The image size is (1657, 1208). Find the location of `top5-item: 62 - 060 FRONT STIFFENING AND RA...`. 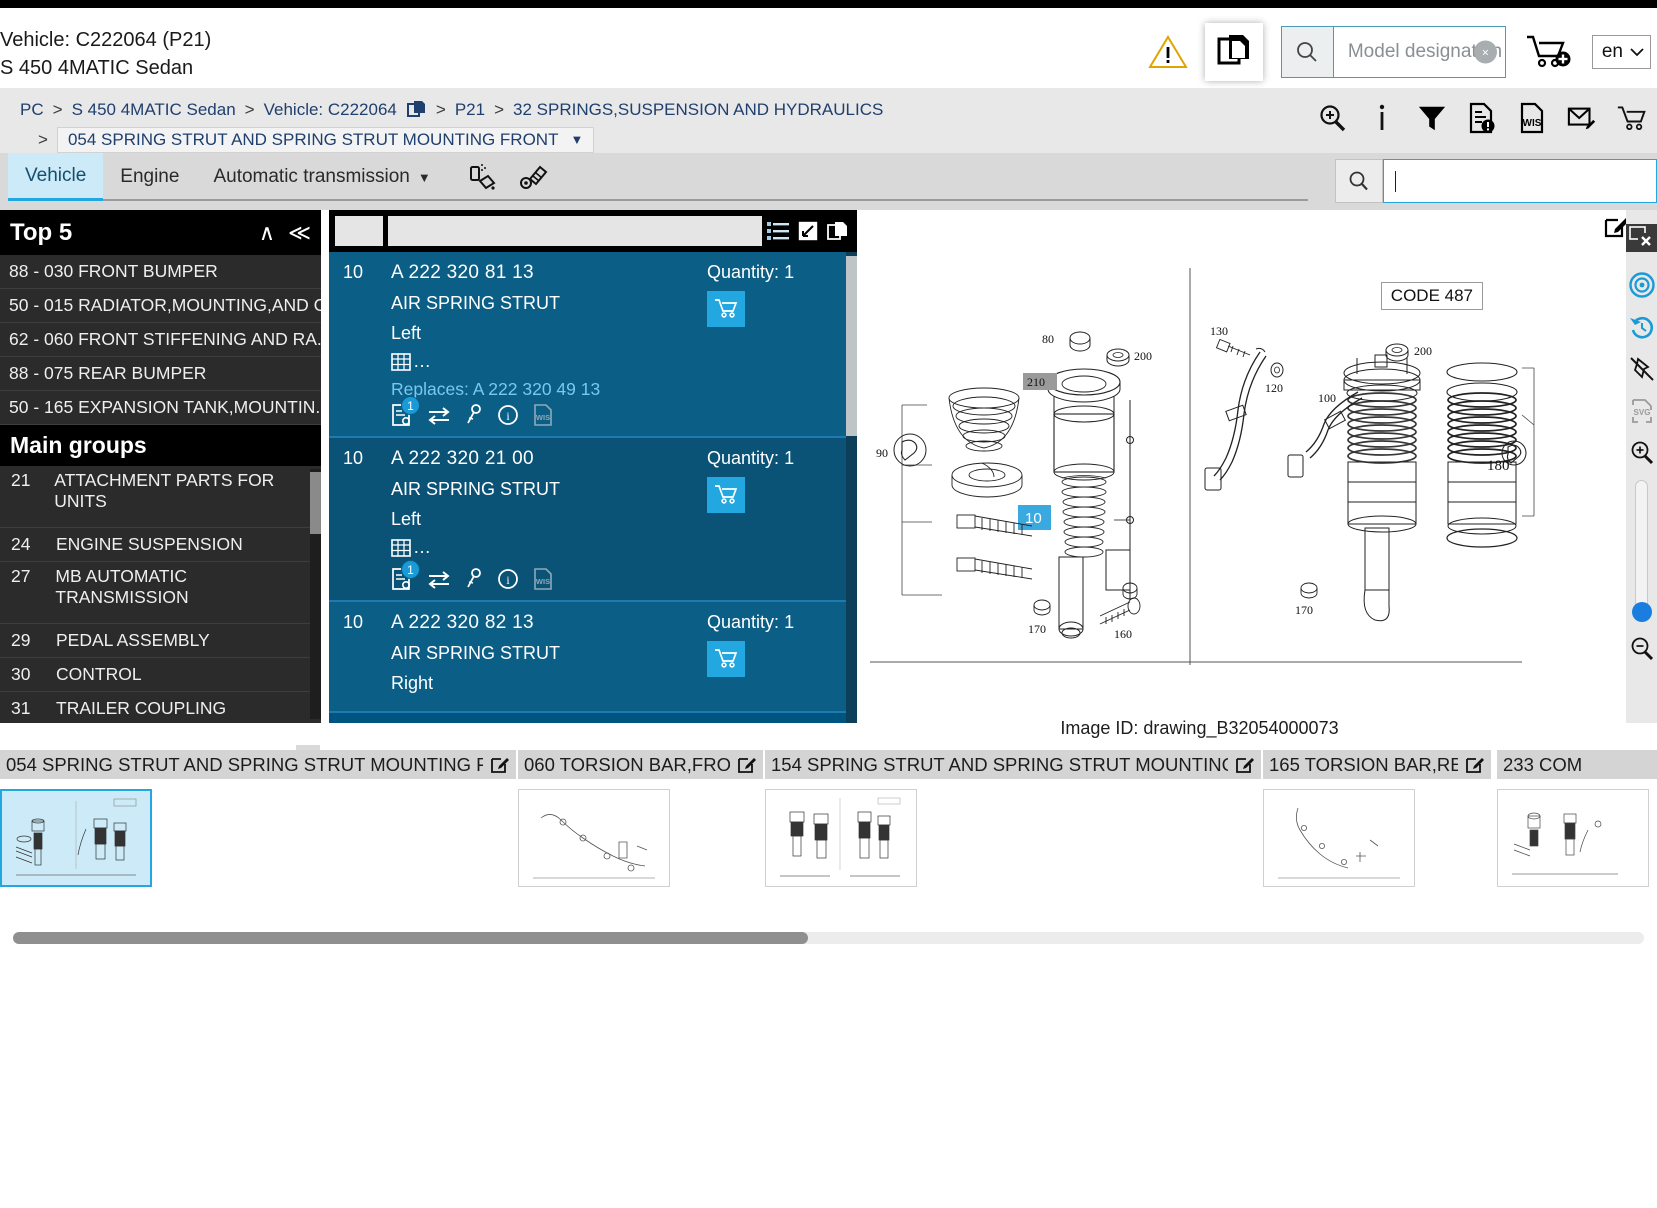

top5-item: 62 - 060 FRONT STIFFENING AND RA... is located at coordinates (160, 340).